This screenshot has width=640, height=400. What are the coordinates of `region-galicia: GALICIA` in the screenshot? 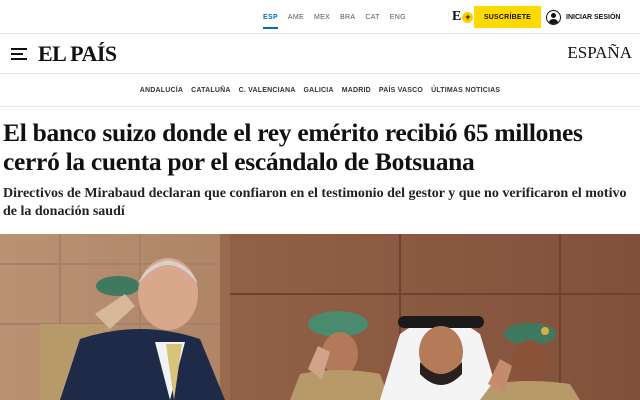 It's located at (319, 90).